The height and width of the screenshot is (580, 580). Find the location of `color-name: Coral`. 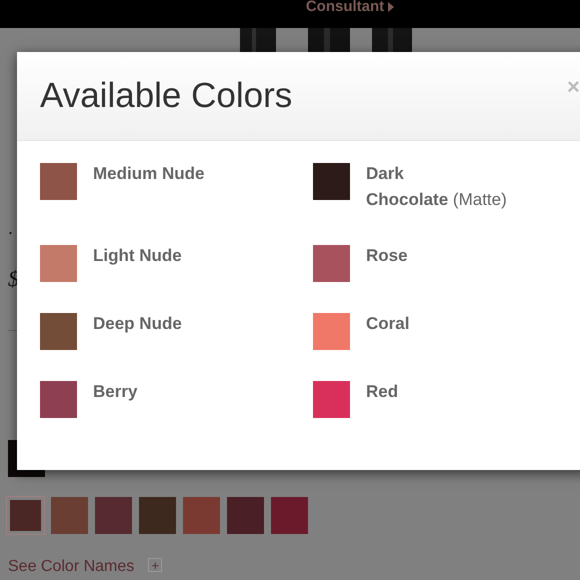

color-name: Coral is located at coordinates (388, 324).